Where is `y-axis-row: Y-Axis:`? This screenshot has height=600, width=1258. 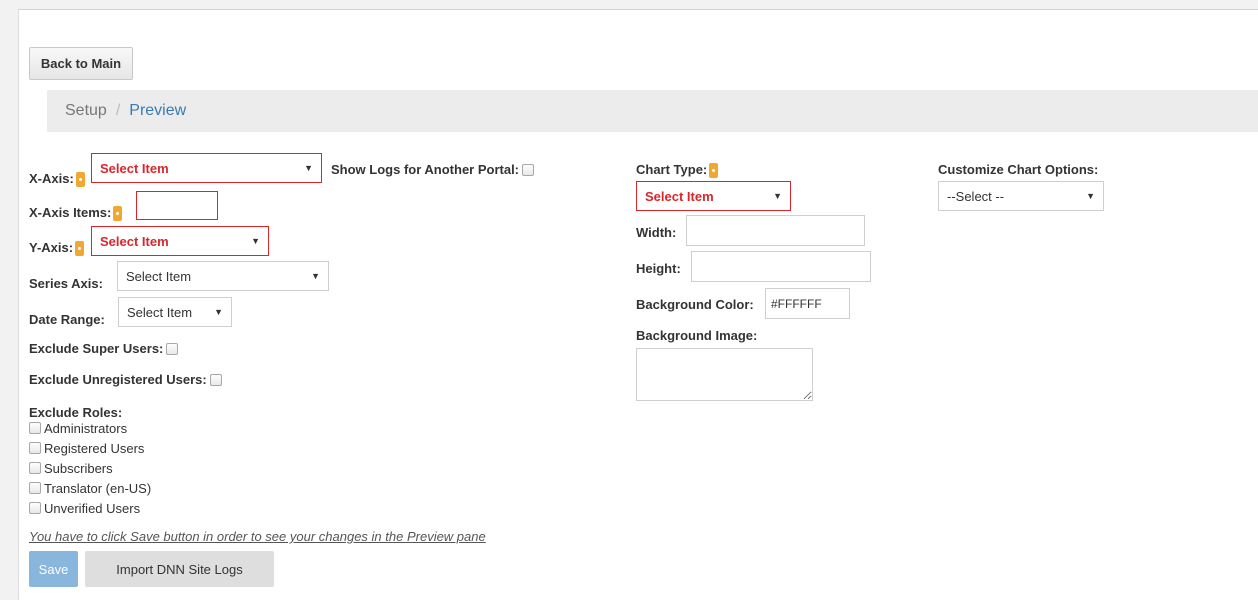 y-axis-row: Y-Axis: is located at coordinates (57, 248).